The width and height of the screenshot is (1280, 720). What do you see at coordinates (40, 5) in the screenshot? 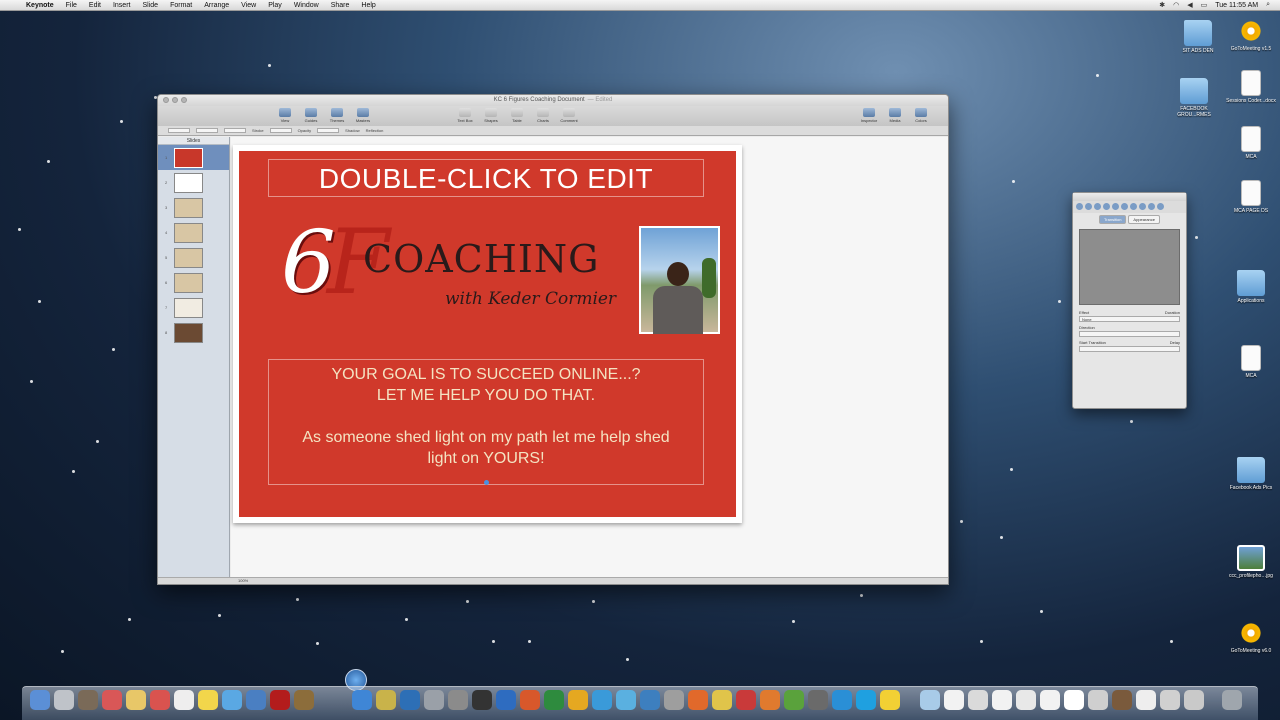
I see `menu-app-name: Keynote` at bounding box center [40, 5].